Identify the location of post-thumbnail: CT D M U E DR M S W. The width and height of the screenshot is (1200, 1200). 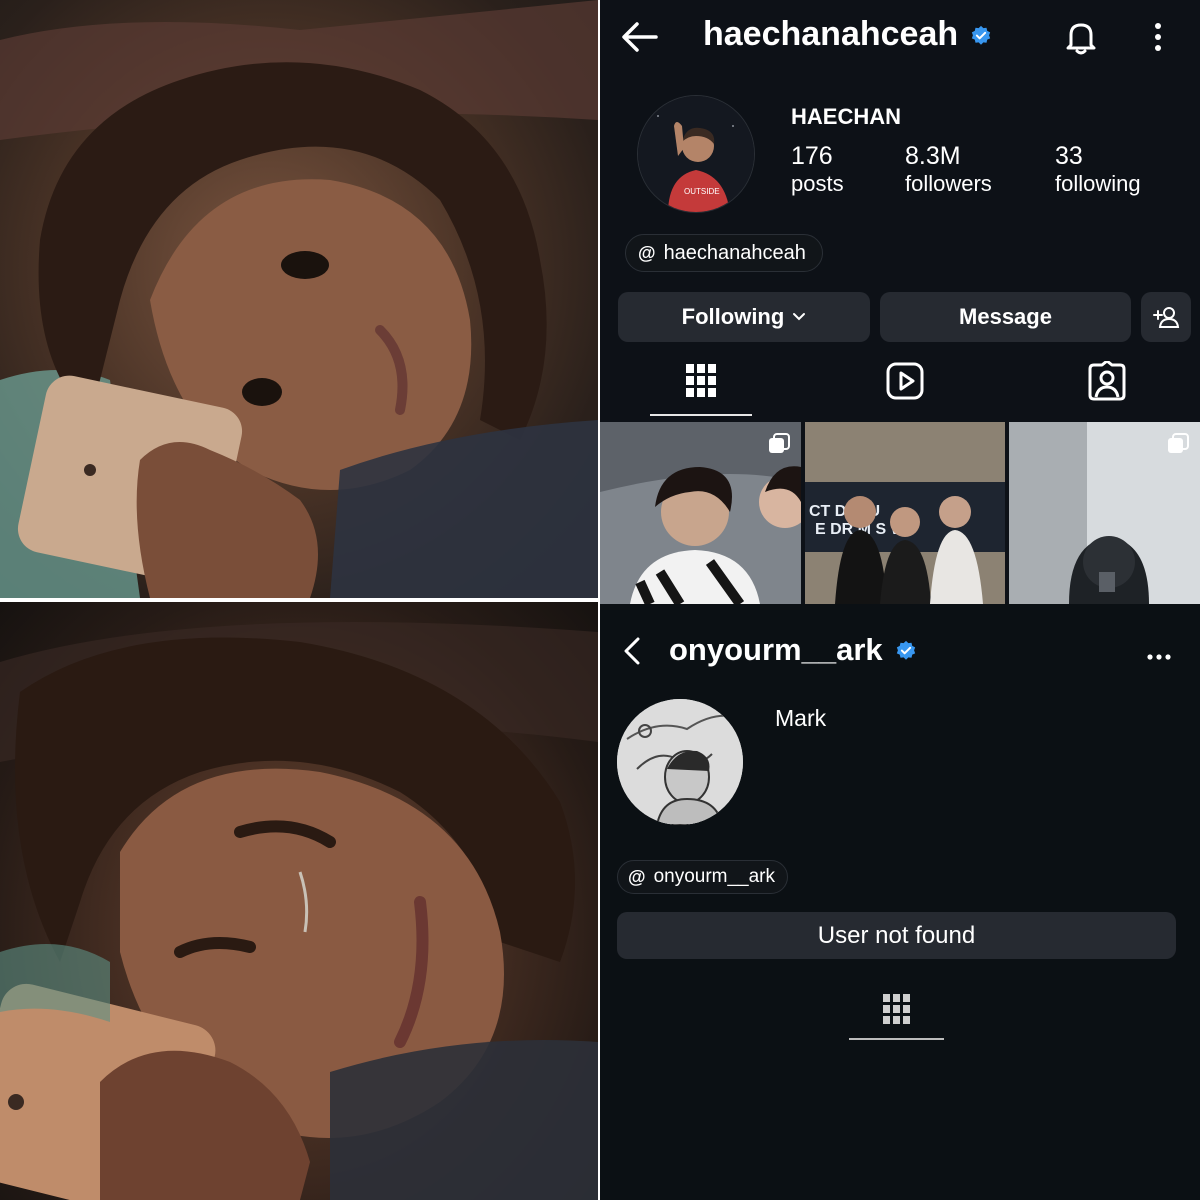
(905, 513).